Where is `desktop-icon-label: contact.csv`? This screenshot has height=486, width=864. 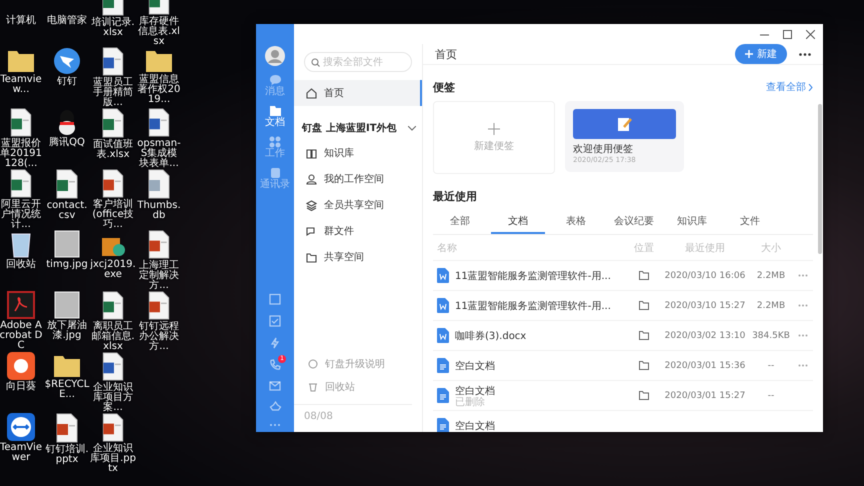
desktop-icon-label: contact.csv is located at coordinates (67, 211).